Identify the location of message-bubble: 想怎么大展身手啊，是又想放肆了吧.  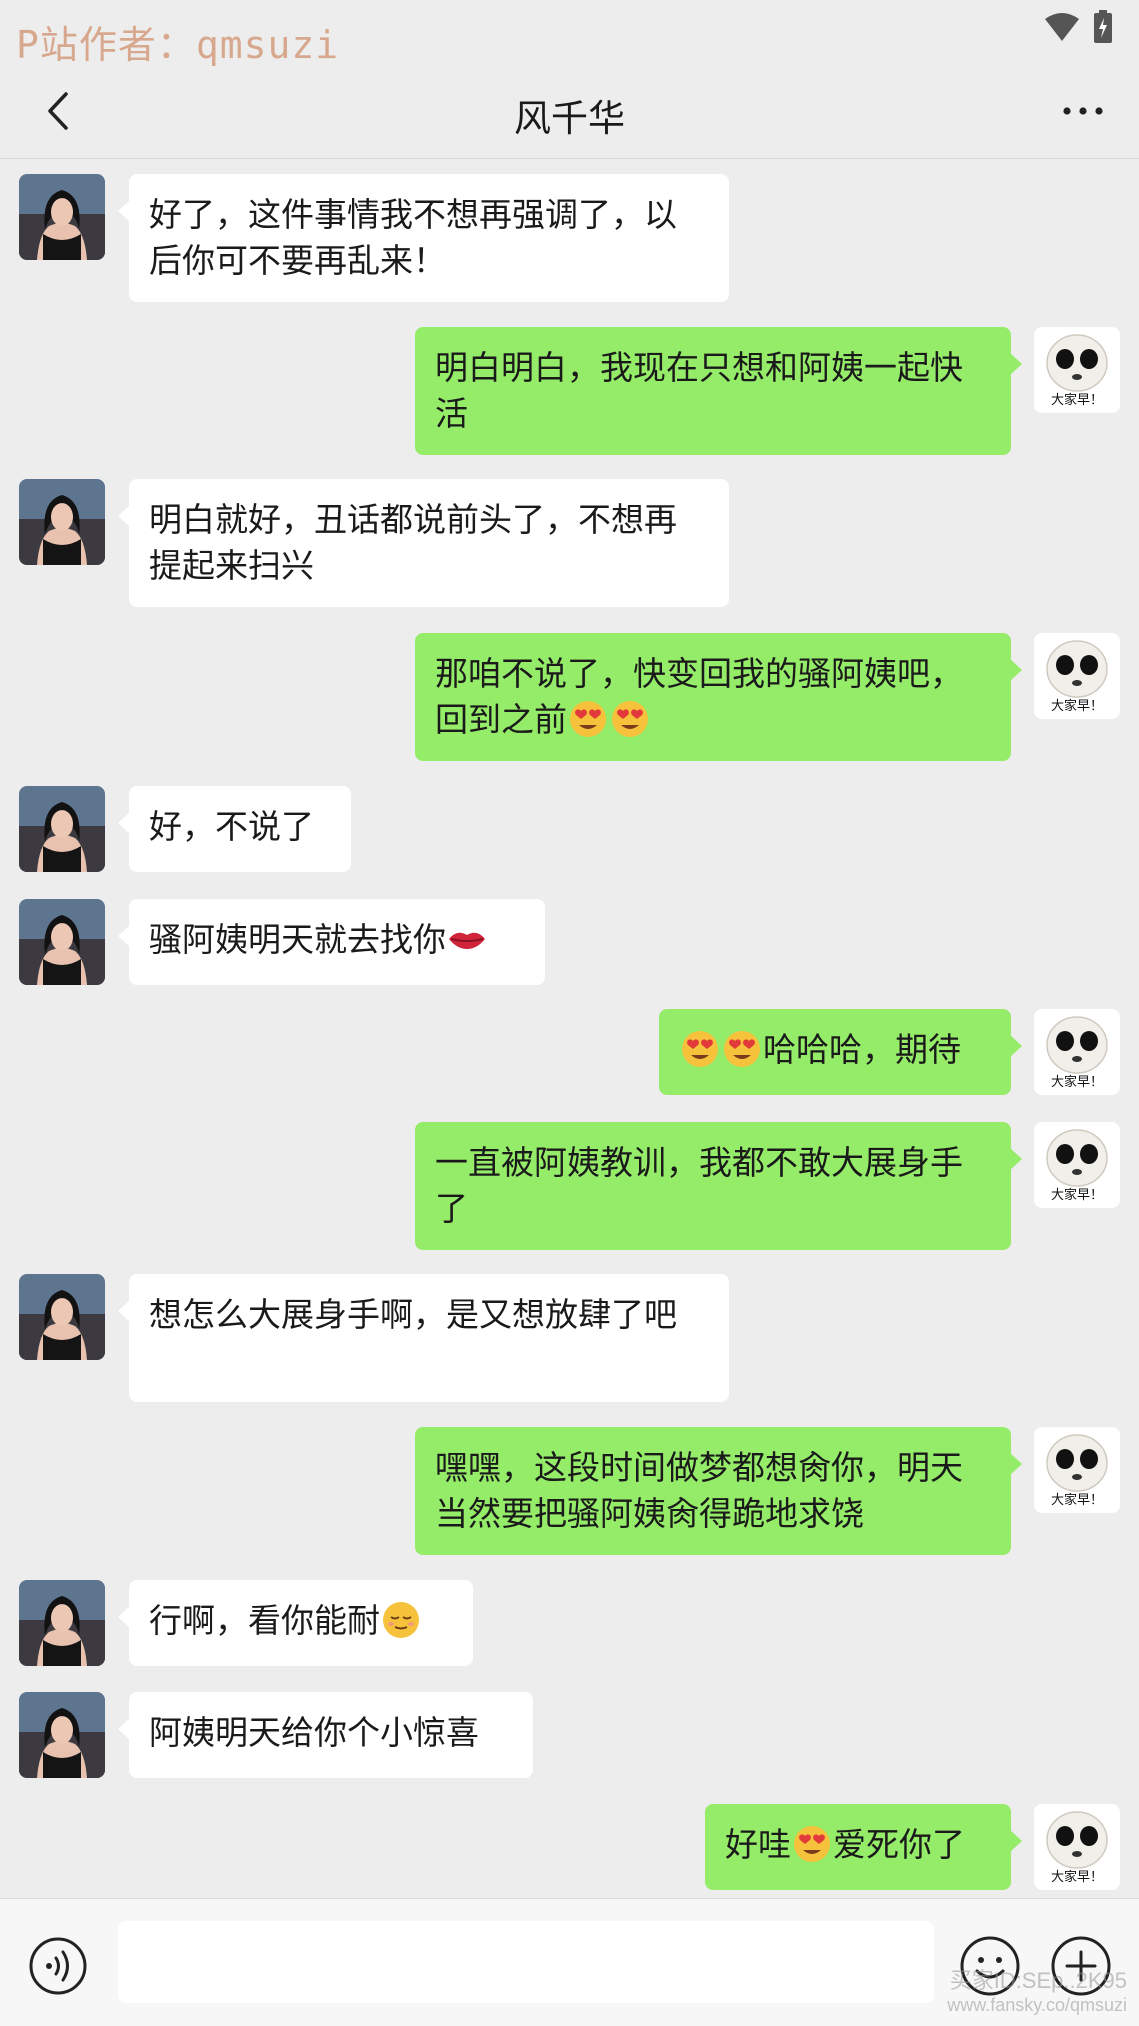
(423, 1338).